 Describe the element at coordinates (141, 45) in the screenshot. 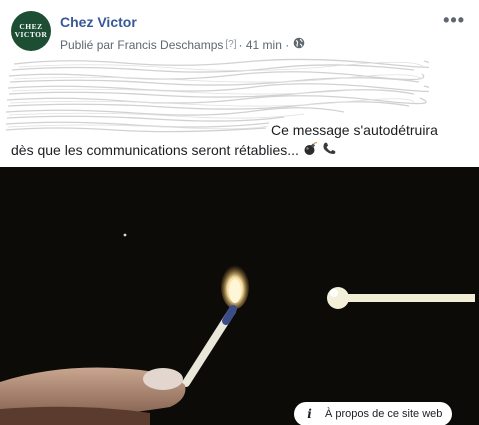

I see `author-line: Publié par Francis Deschamps` at that location.